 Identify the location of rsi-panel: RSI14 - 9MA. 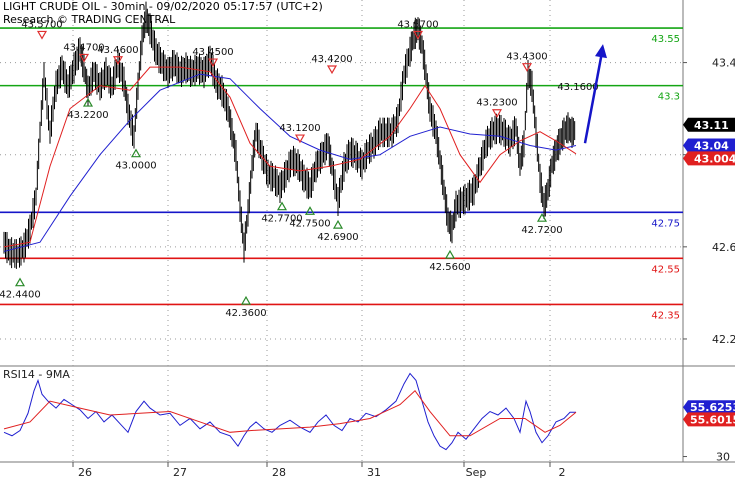
(290, 409).